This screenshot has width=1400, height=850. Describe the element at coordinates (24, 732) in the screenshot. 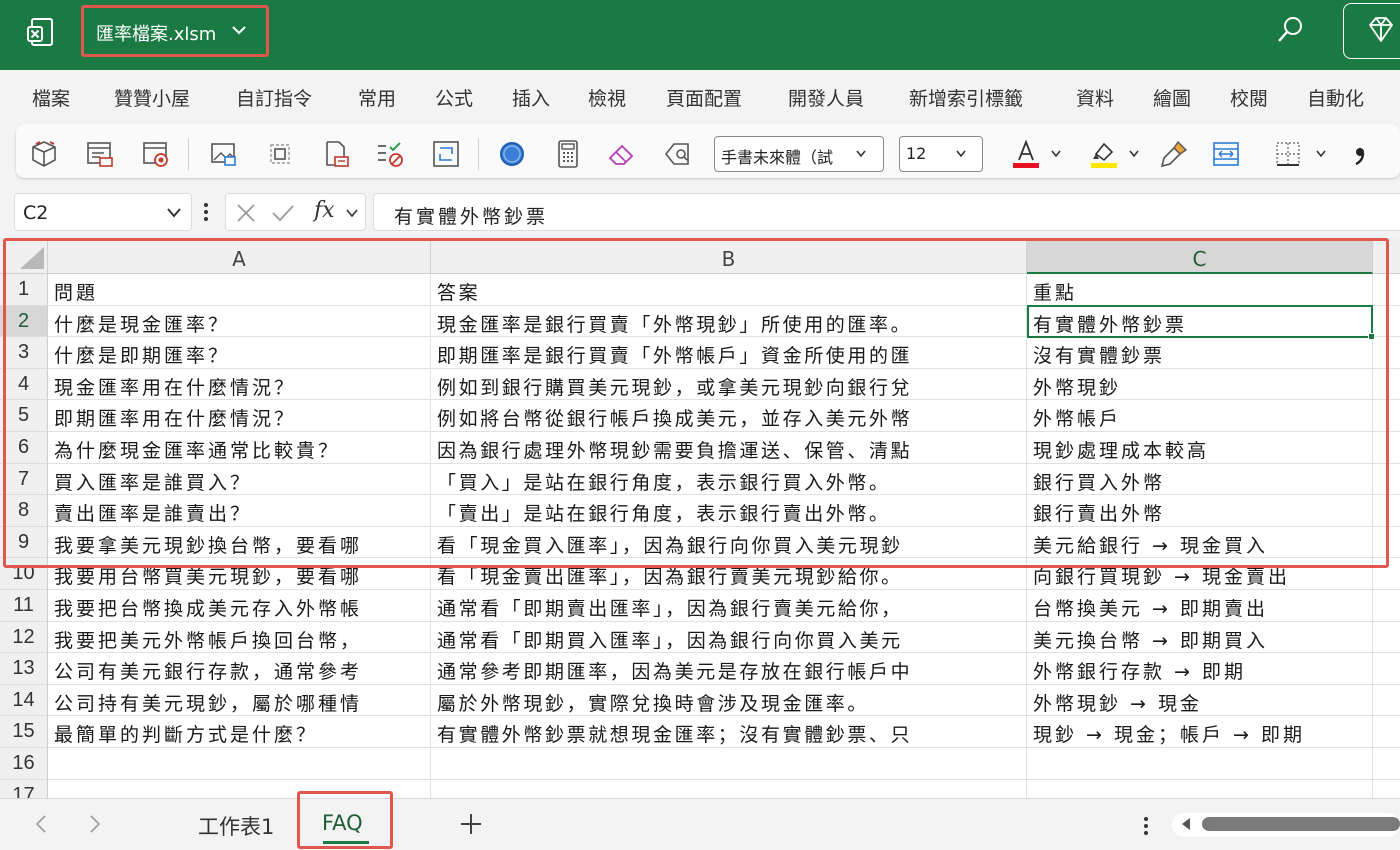

I see `row-header: 15` at that location.